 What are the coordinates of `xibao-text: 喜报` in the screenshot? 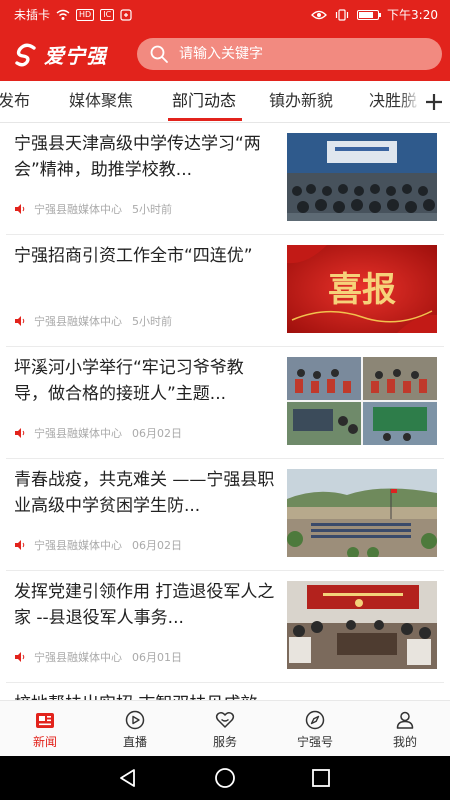 It's located at (362, 290).